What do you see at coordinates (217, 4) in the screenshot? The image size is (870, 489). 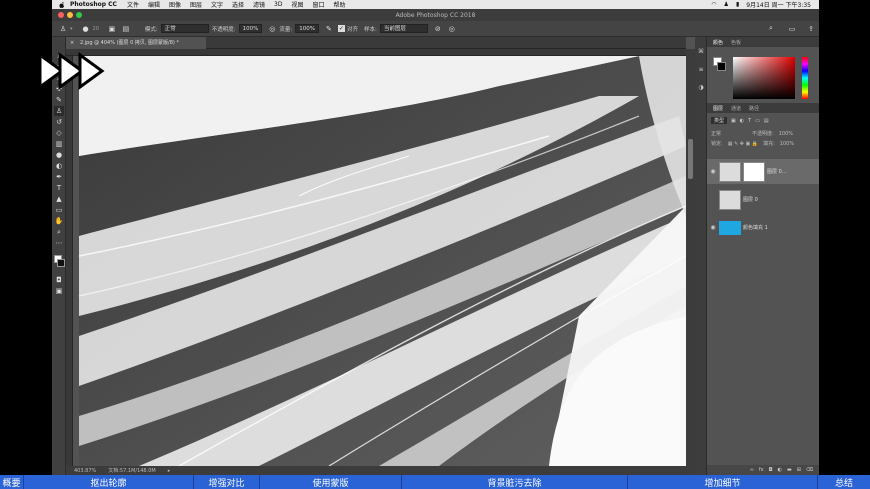 I see `menu-type: 文字` at bounding box center [217, 4].